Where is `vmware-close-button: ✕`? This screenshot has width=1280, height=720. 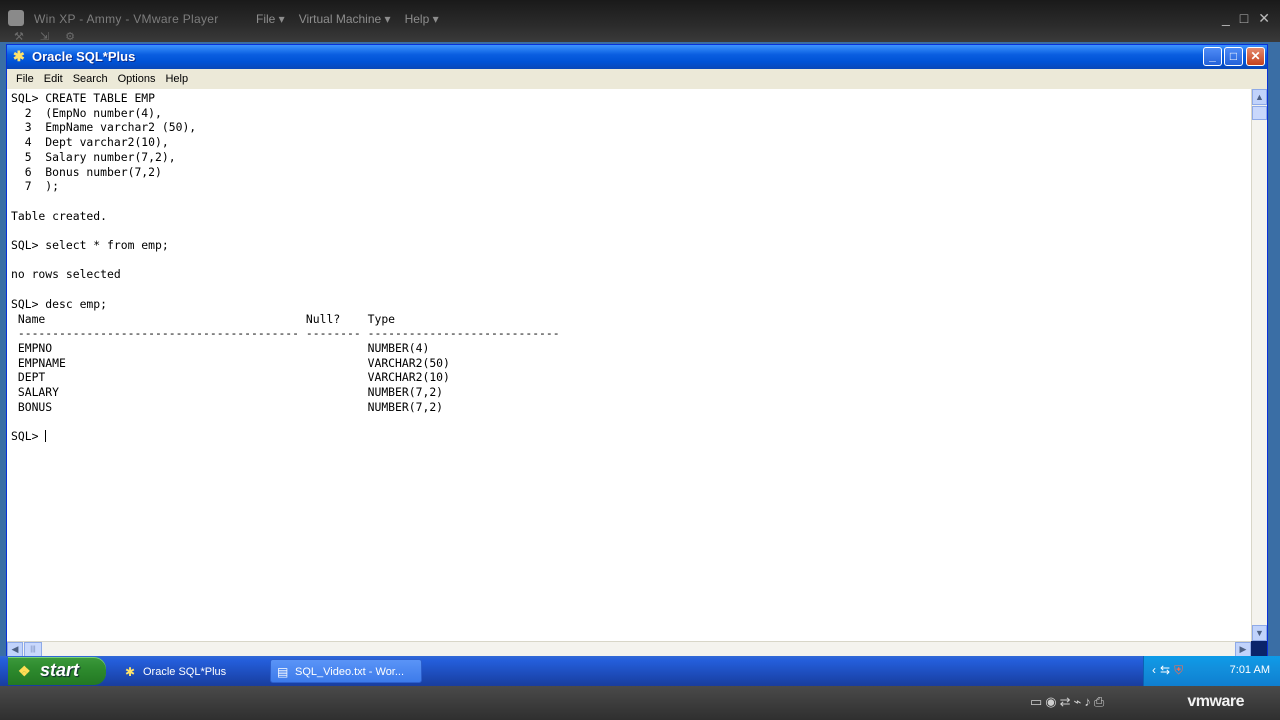 vmware-close-button: ✕ is located at coordinates (1264, 18).